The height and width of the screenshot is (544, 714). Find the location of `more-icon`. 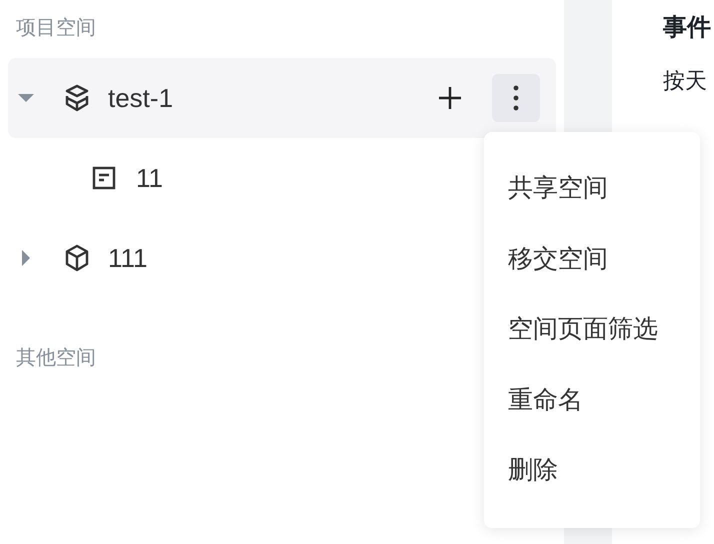

more-icon is located at coordinates (516, 98).